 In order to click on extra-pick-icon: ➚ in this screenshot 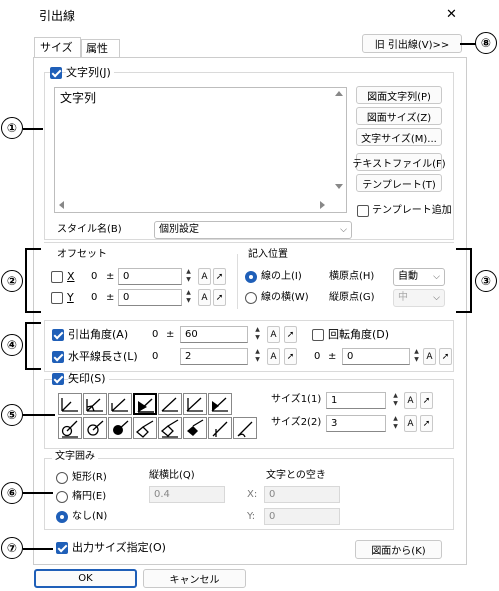, I will do `click(445, 356)`.